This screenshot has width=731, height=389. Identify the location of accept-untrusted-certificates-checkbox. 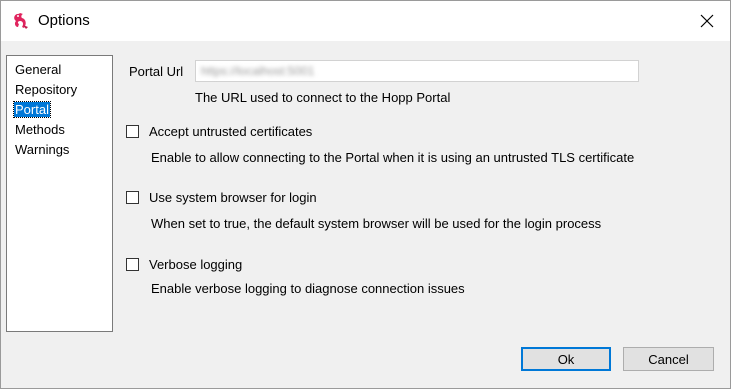
(132, 131).